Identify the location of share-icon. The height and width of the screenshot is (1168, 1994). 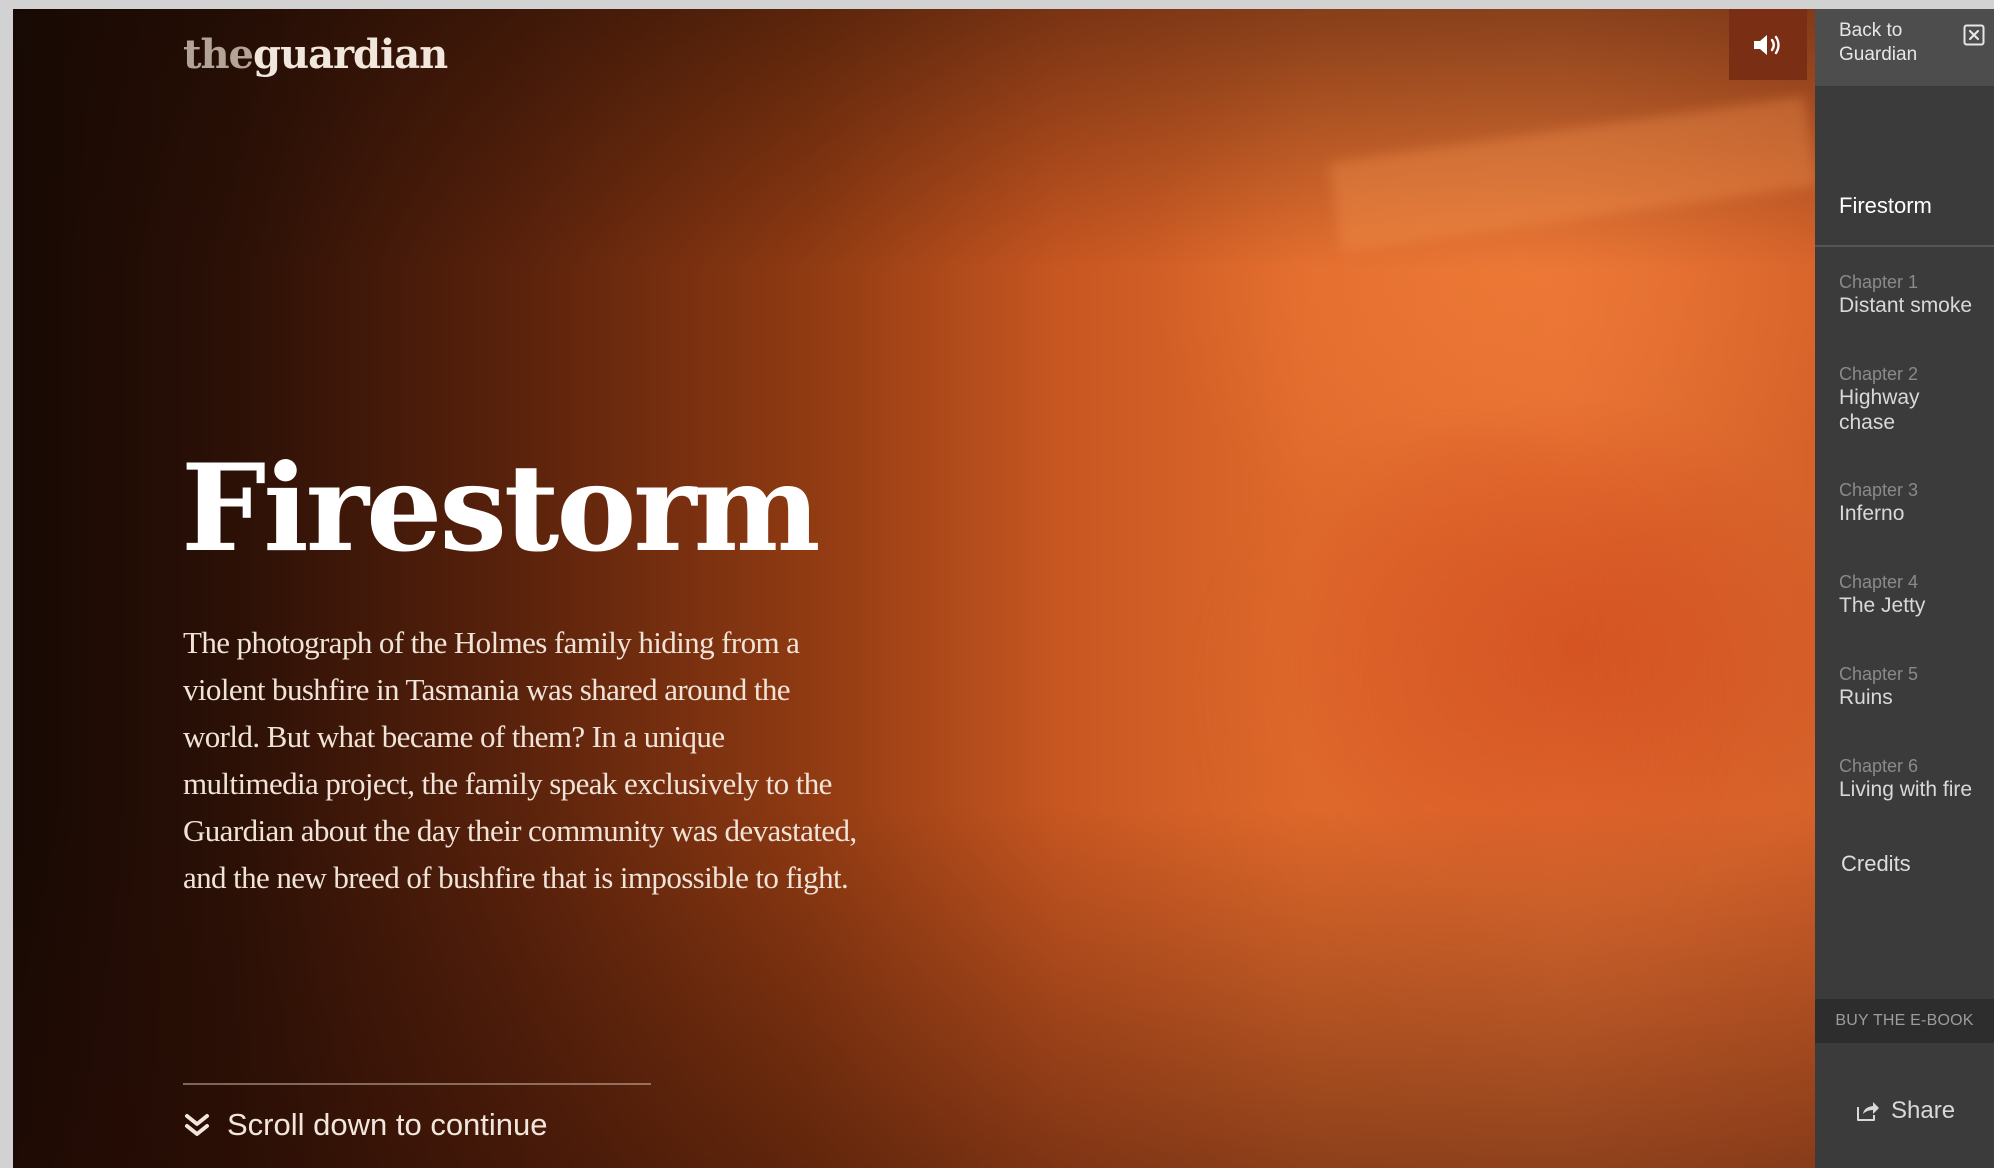
(1868, 1111).